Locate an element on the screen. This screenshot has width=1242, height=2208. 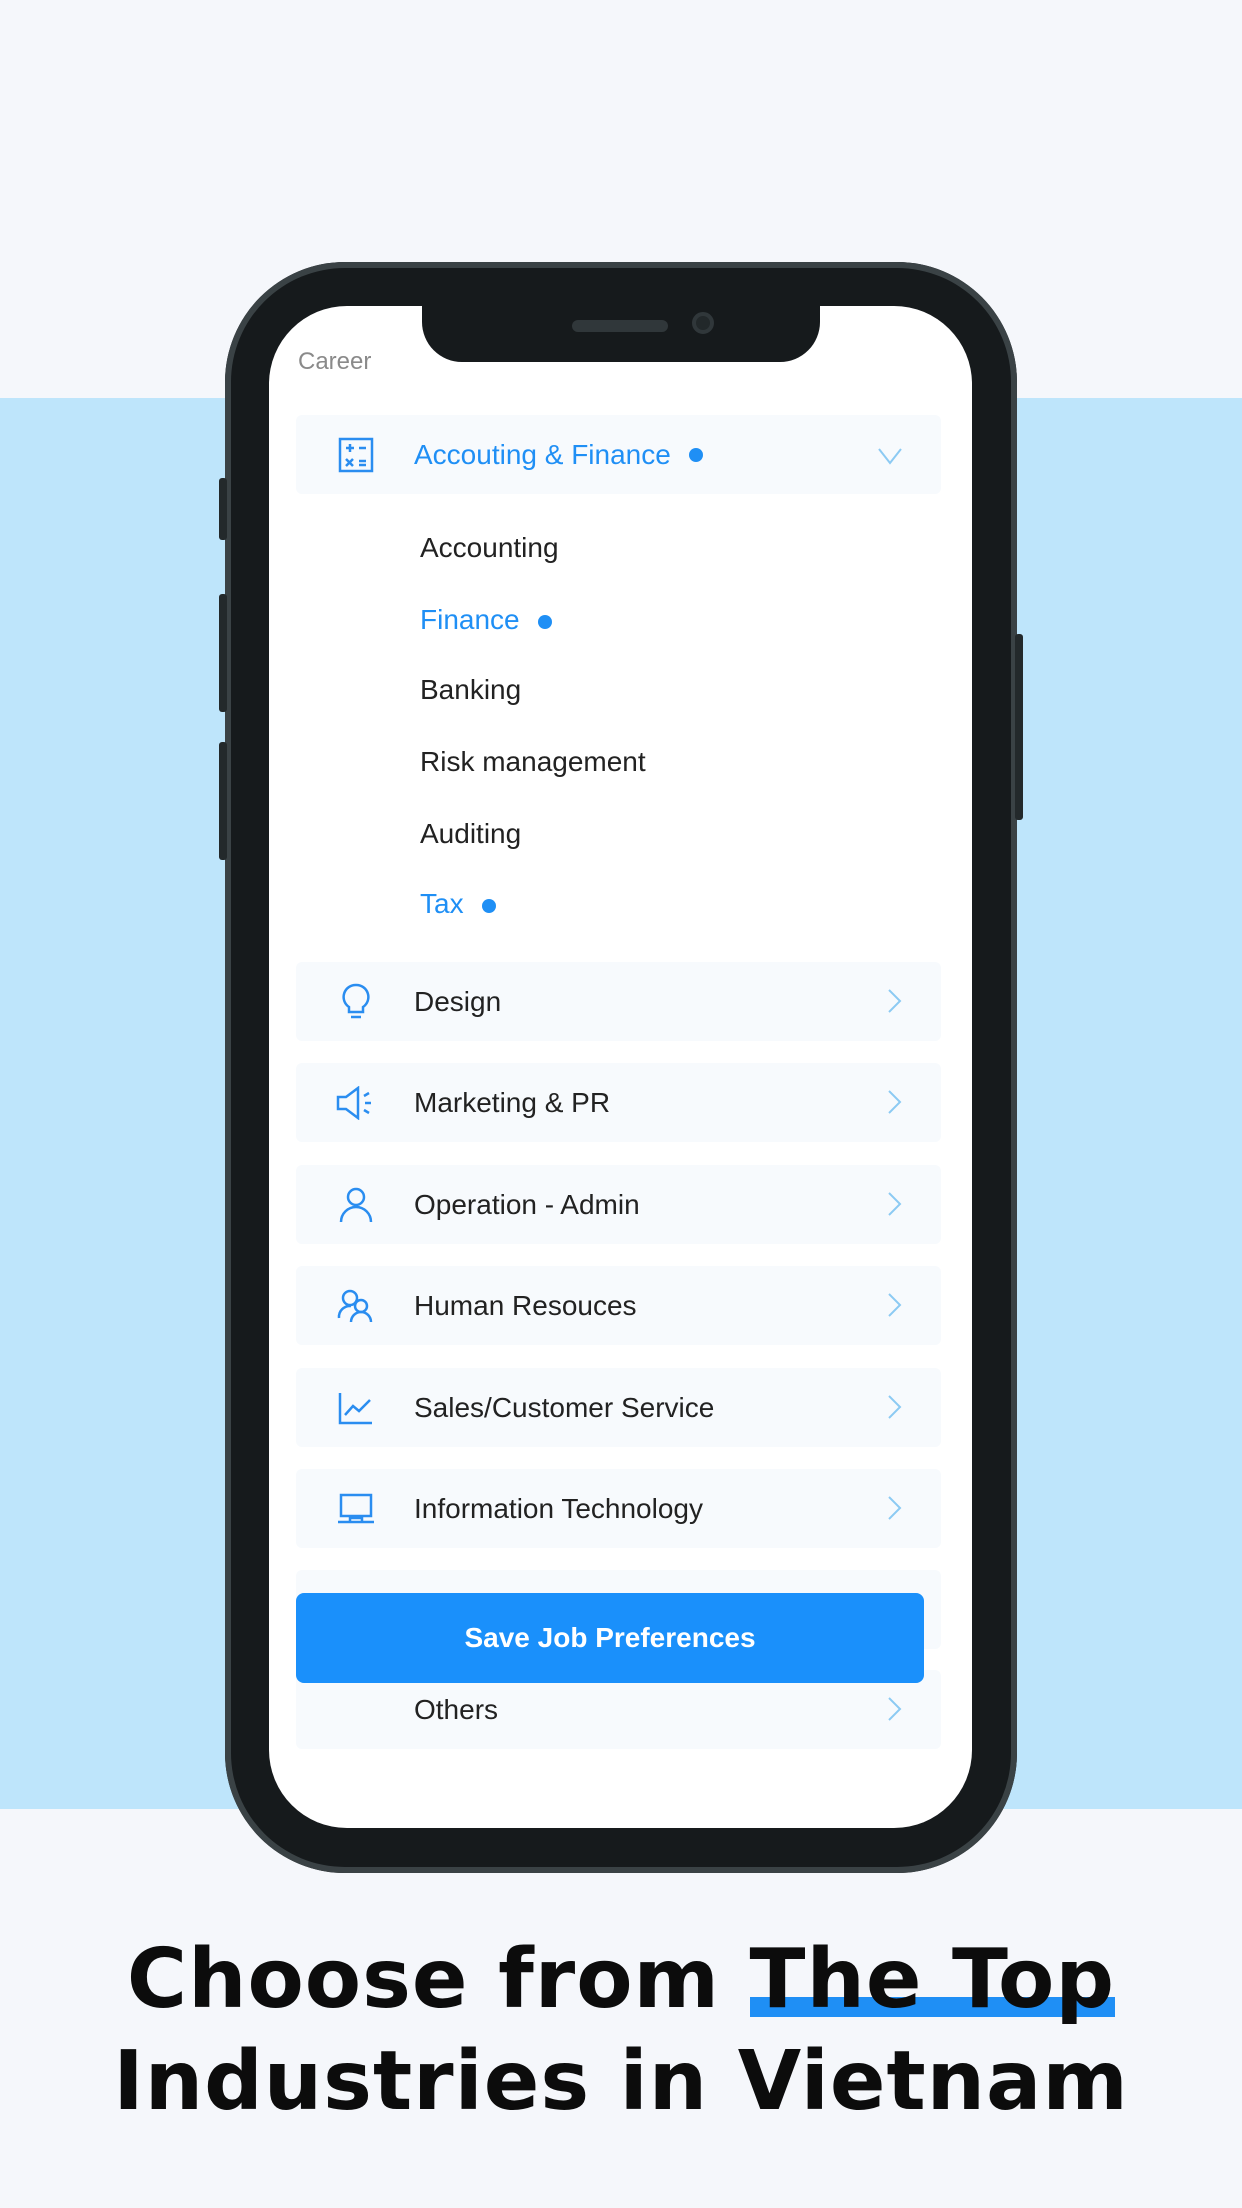
headline-highlight-text: The Top is located at coordinates (932, 1979).